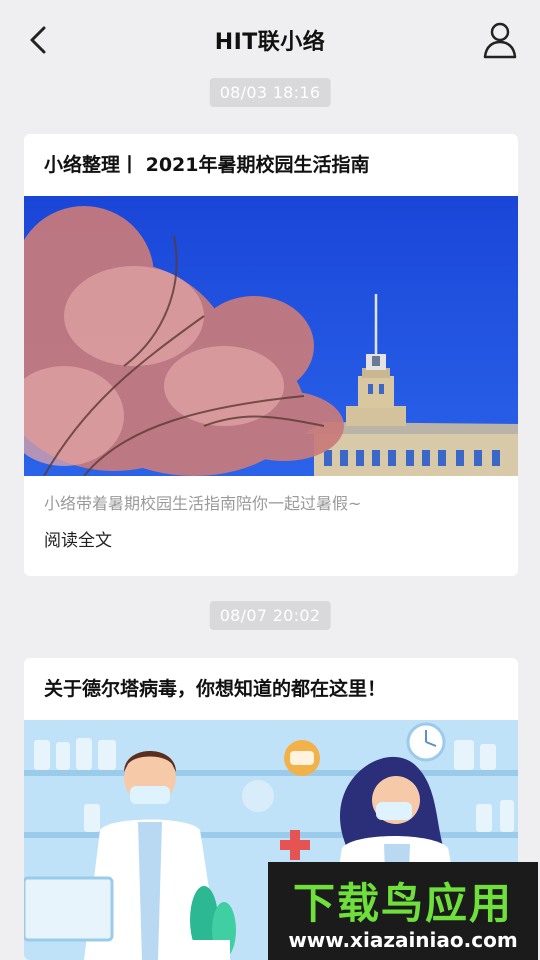  Describe the element at coordinates (403, 940) in the screenshot. I see `watermark-url: www.xiazainiao.com` at that location.